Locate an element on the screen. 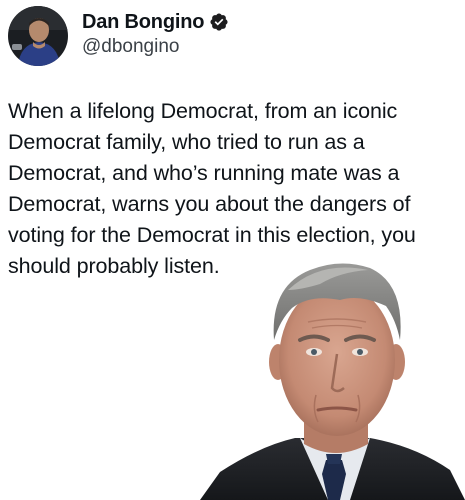 Image resolution: width=465 pixels, height=500 pixels. display-name-row: Dan Bongino is located at coordinates (155, 22).